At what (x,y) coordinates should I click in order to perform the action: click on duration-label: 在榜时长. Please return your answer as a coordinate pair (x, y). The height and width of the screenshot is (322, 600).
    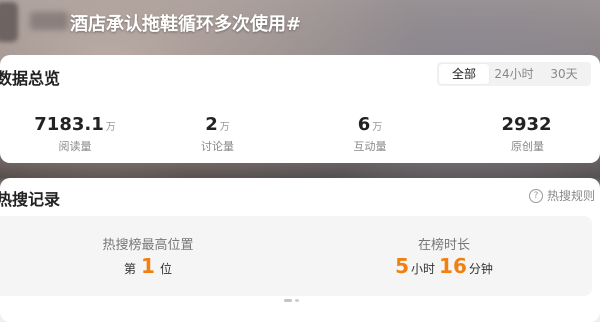
    Looking at the image, I should click on (443, 245).